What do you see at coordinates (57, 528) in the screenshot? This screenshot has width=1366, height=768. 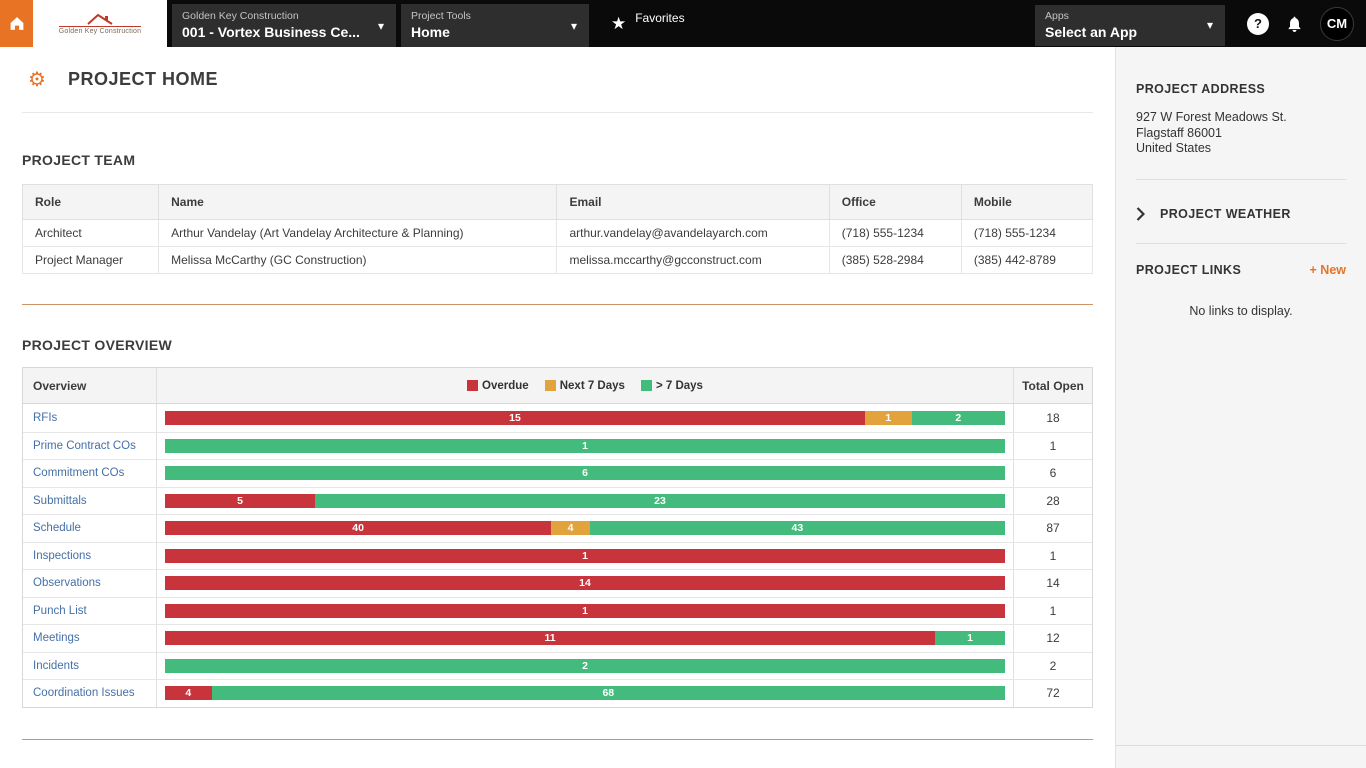 I see `overview-row-link: Schedule` at bounding box center [57, 528].